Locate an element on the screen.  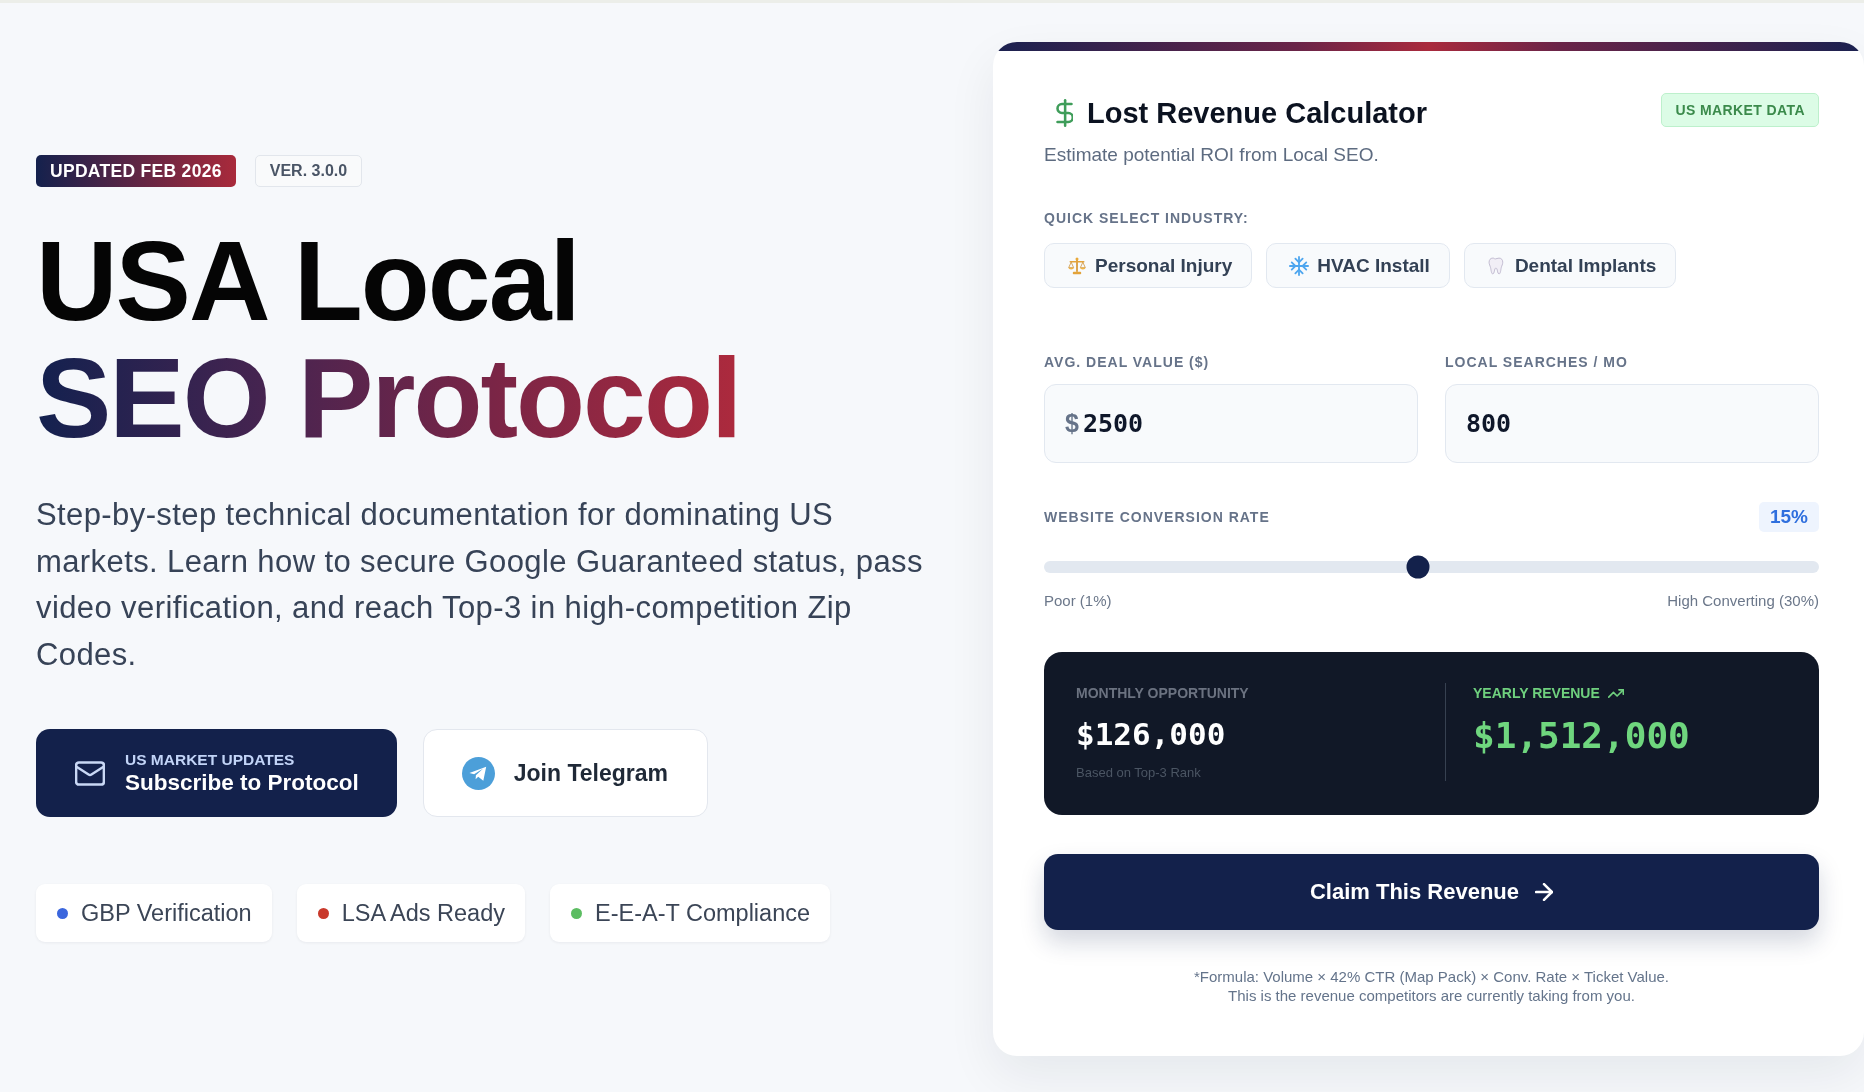
slider-max-label: High Converting (30%) is located at coordinates (1743, 601).